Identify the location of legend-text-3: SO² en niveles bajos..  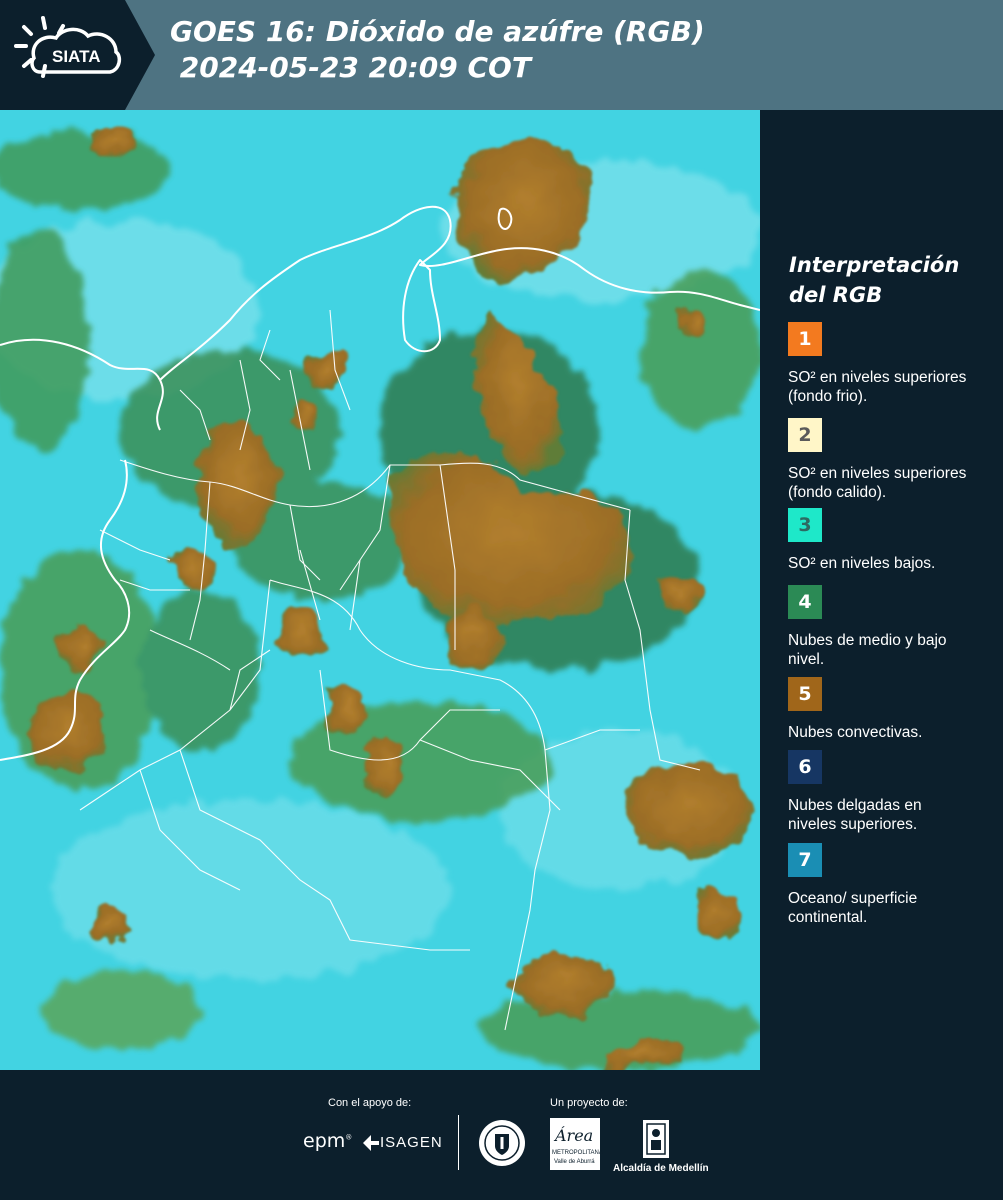
(862, 563).